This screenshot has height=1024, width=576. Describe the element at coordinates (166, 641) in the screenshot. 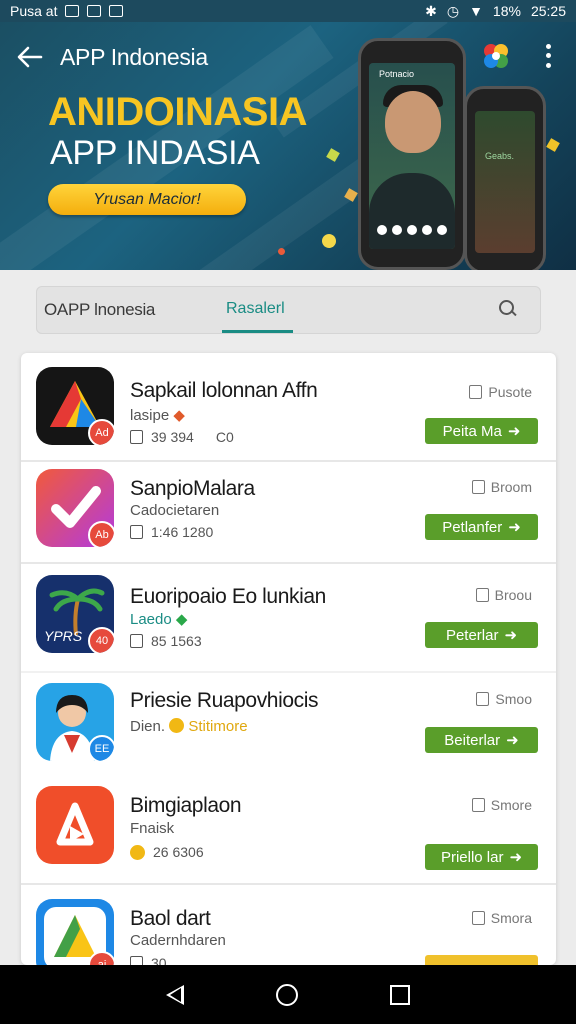

I see `app-meta: 85 1563` at that location.